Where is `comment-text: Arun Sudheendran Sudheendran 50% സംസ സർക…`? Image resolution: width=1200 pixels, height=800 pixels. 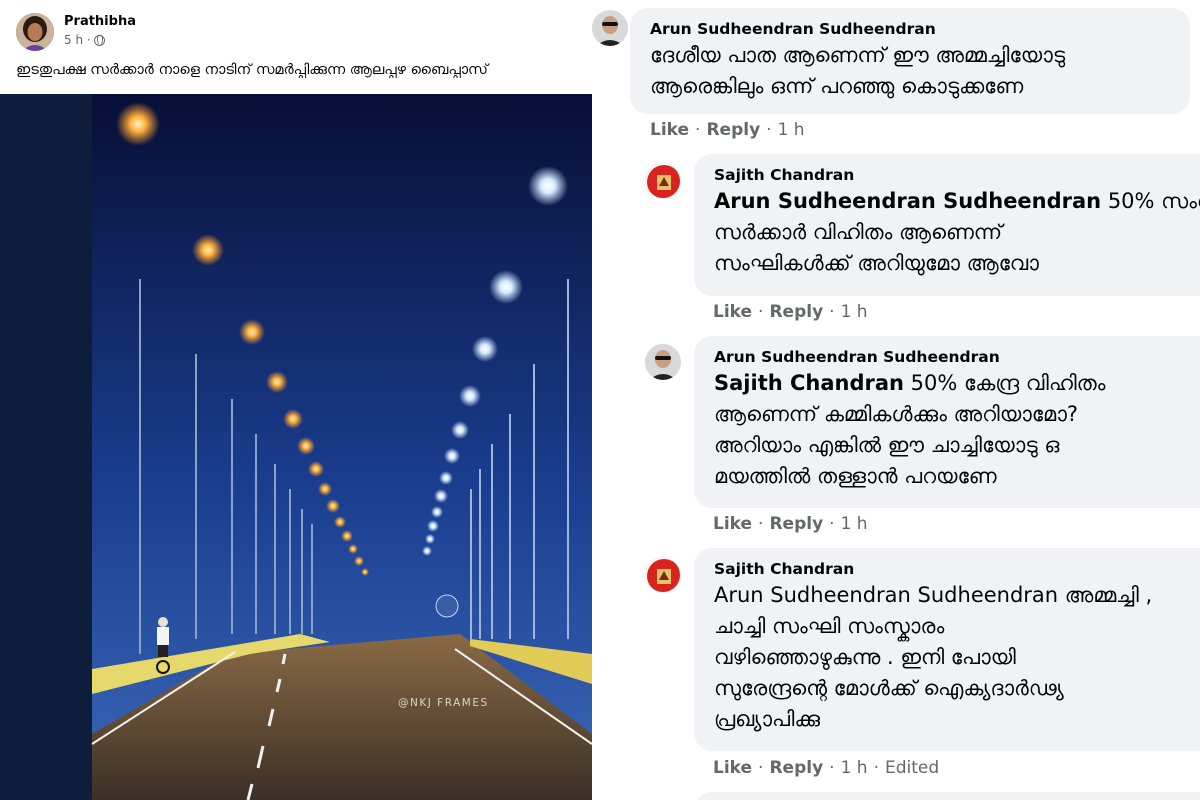
comment-text: Arun Sudheendran Sudheendran 50% സംസ സർക… is located at coordinates (957, 232).